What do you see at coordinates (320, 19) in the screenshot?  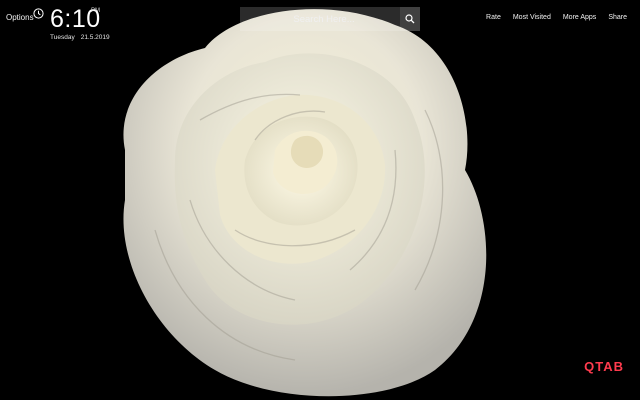 I see `search-input` at bounding box center [320, 19].